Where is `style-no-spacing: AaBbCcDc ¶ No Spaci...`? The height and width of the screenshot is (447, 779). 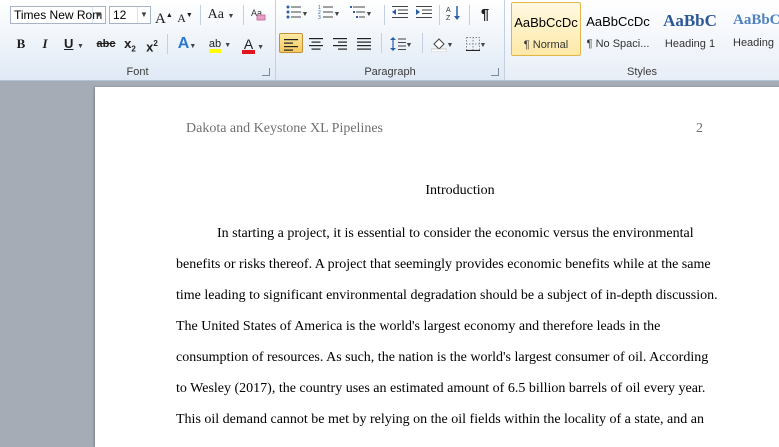 style-no-spacing: AaBbCcDc ¶ No Spaci... is located at coordinates (618, 29).